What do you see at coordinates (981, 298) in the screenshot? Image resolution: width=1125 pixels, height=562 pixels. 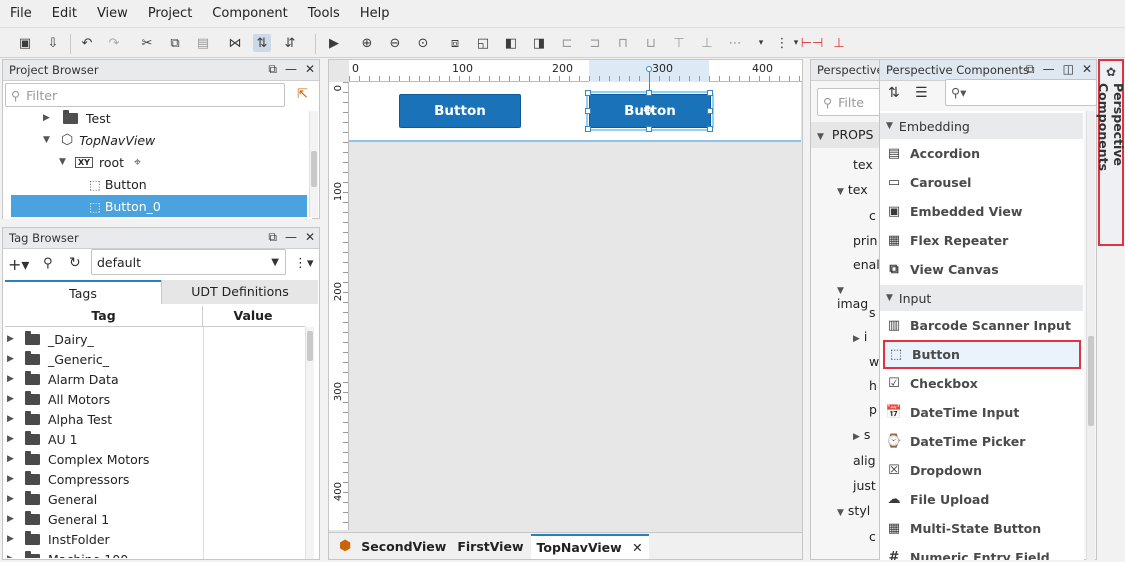 I see `category-input: ▼ Input` at bounding box center [981, 298].